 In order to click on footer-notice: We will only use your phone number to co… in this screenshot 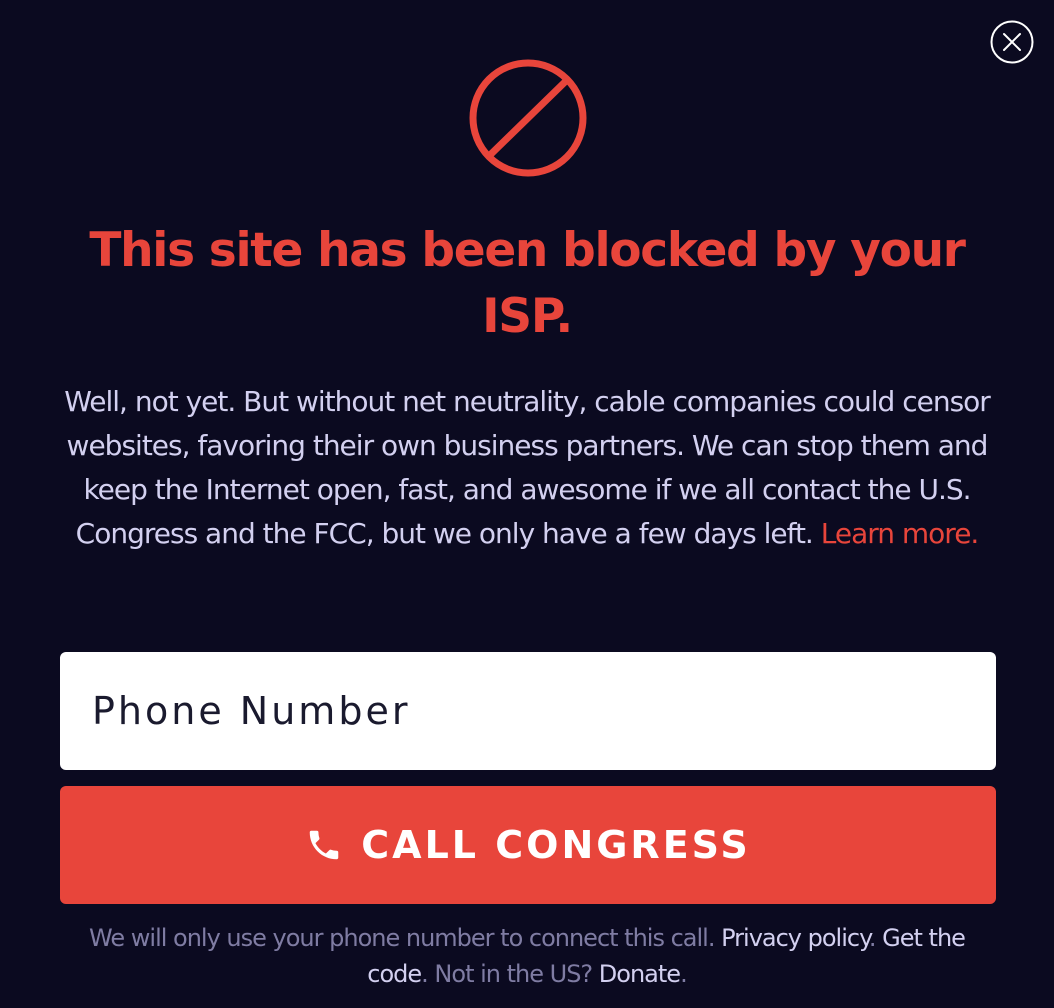, I will do `click(527, 956)`.